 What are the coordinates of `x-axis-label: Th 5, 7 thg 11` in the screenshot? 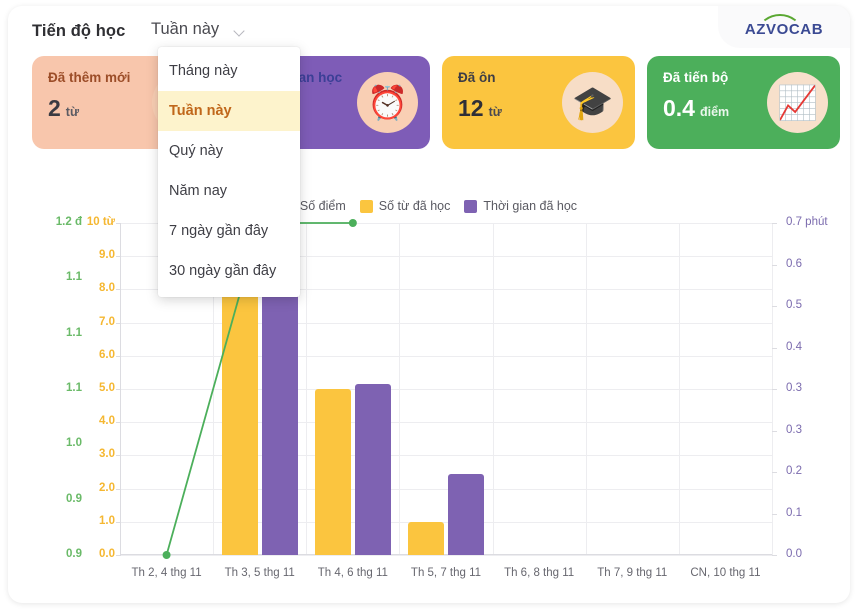 It's located at (446, 573).